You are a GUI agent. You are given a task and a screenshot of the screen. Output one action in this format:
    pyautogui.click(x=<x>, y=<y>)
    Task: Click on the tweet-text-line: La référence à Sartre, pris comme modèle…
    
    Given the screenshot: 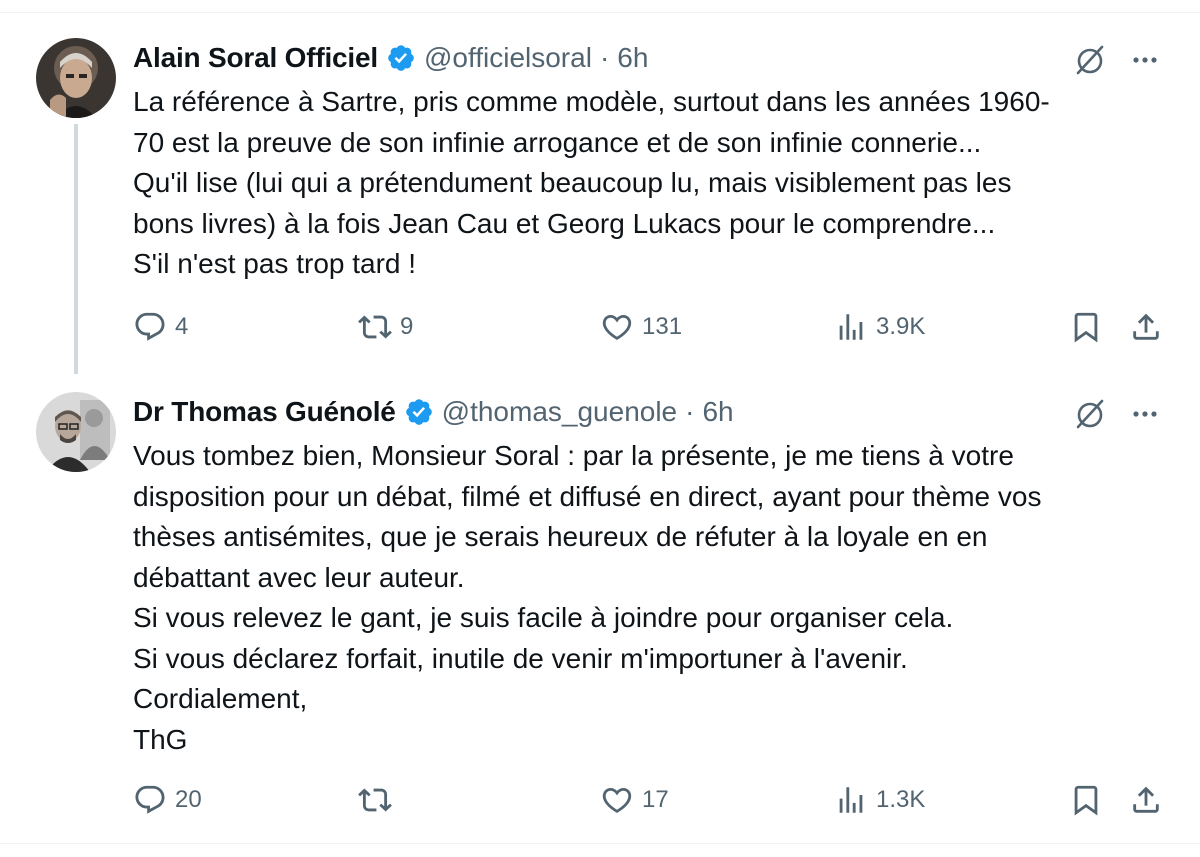 What is the action you would take?
    pyautogui.click(x=591, y=101)
    